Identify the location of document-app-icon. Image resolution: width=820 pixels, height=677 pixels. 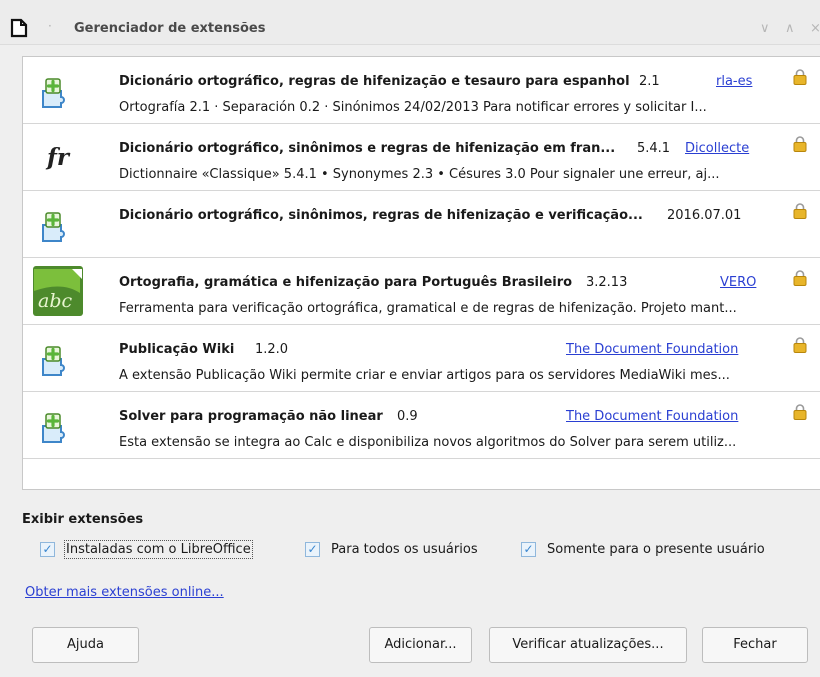
(19, 28).